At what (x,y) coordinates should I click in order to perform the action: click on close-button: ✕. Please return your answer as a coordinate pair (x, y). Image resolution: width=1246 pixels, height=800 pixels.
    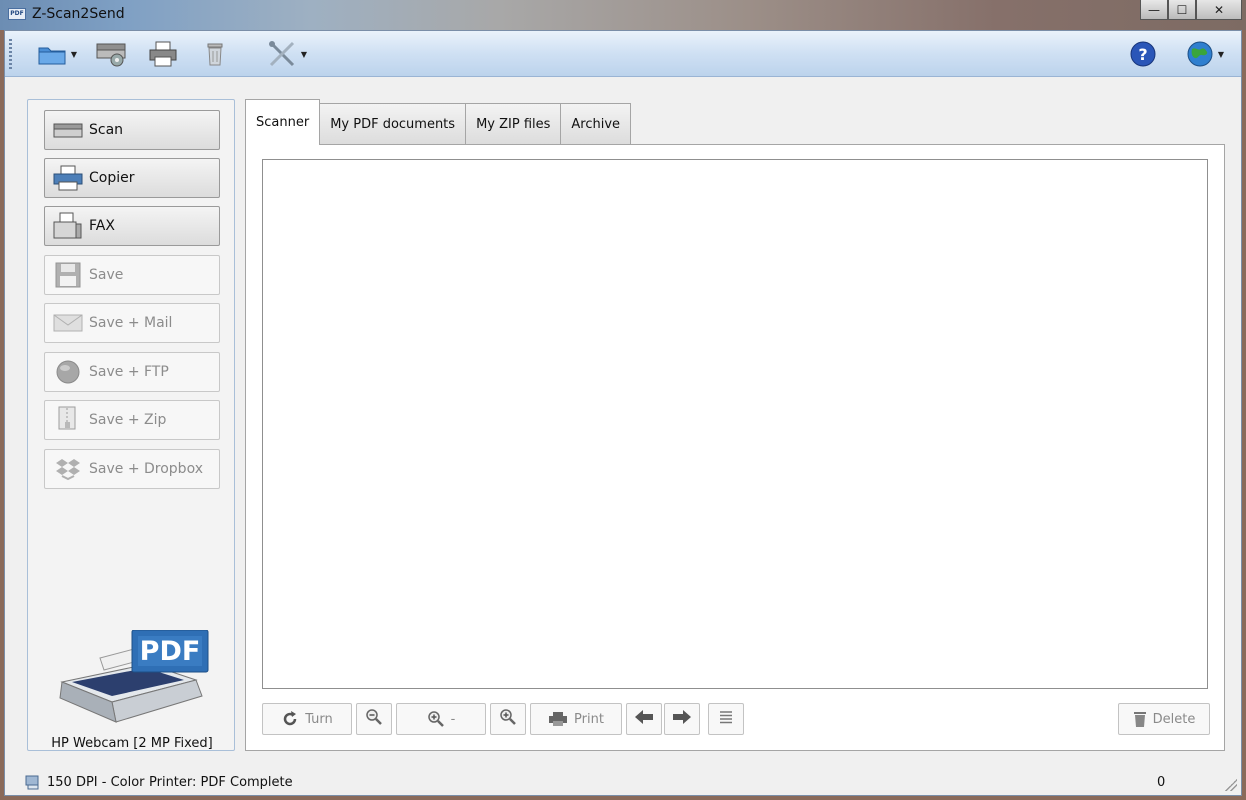
    Looking at the image, I should click on (1219, 10).